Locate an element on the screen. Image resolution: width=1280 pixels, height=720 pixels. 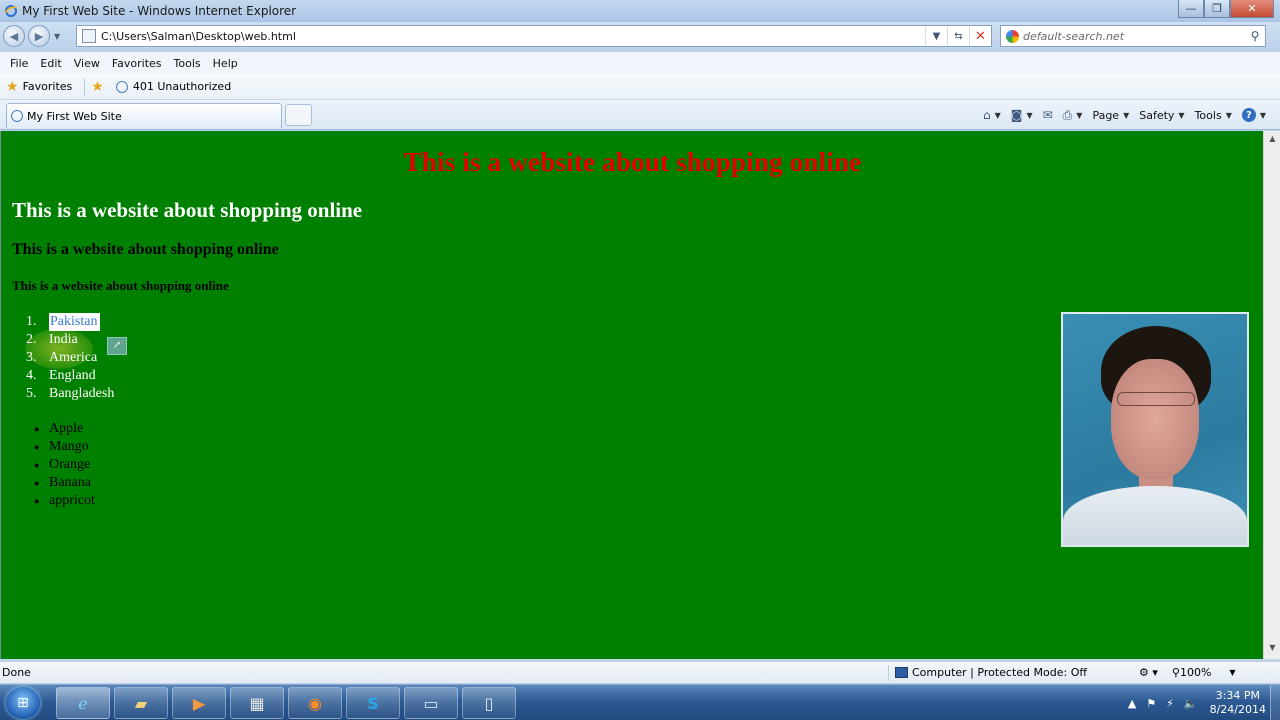
search-box: default-search.net ⚲ is located at coordinates (1133, 36).